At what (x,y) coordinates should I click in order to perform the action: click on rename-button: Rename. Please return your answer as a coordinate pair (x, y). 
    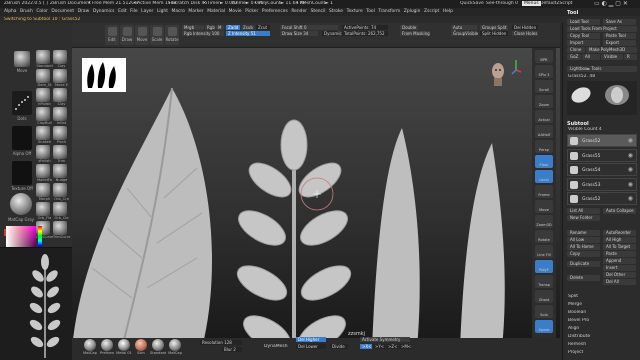
    Looking at the image, I should click on (583, 233).